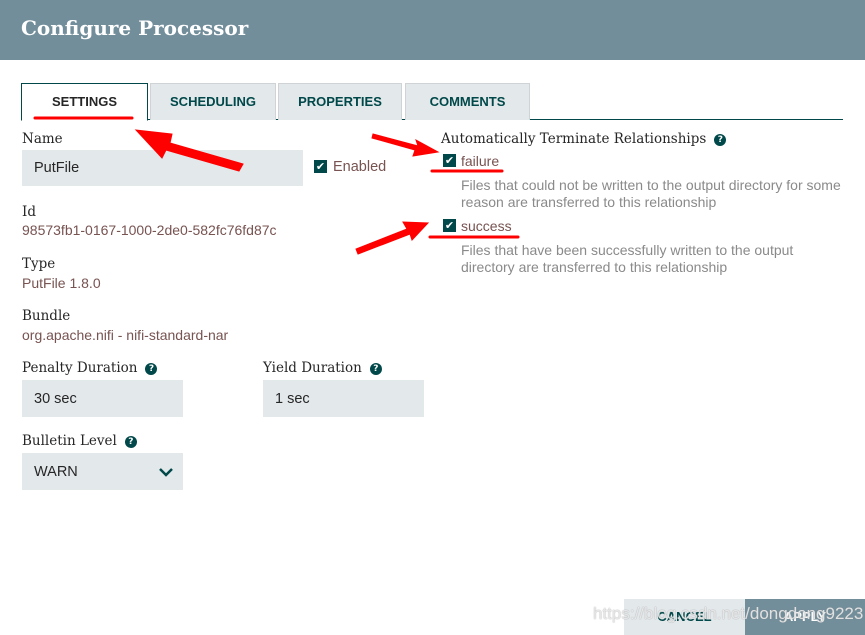  I want to click on cancel-button: CANCEL, so click(684, 617).